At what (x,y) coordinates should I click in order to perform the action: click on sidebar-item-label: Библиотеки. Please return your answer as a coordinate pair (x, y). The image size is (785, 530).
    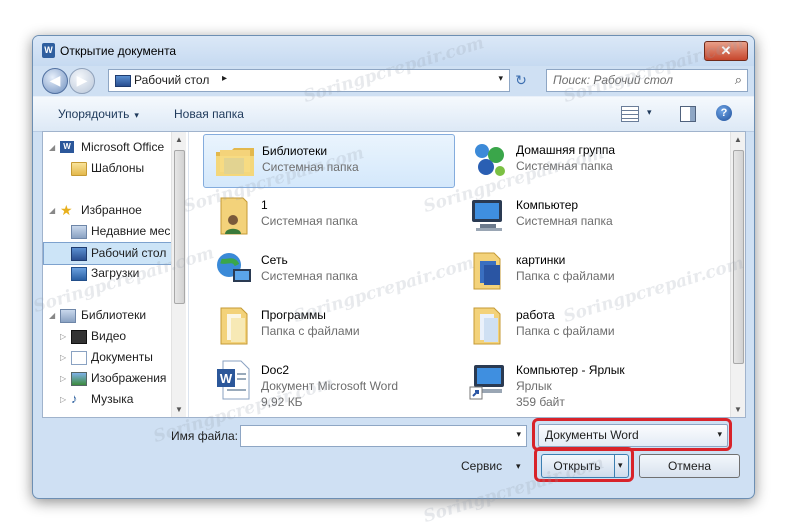
    Looking at the image, I should click on (114, 315).